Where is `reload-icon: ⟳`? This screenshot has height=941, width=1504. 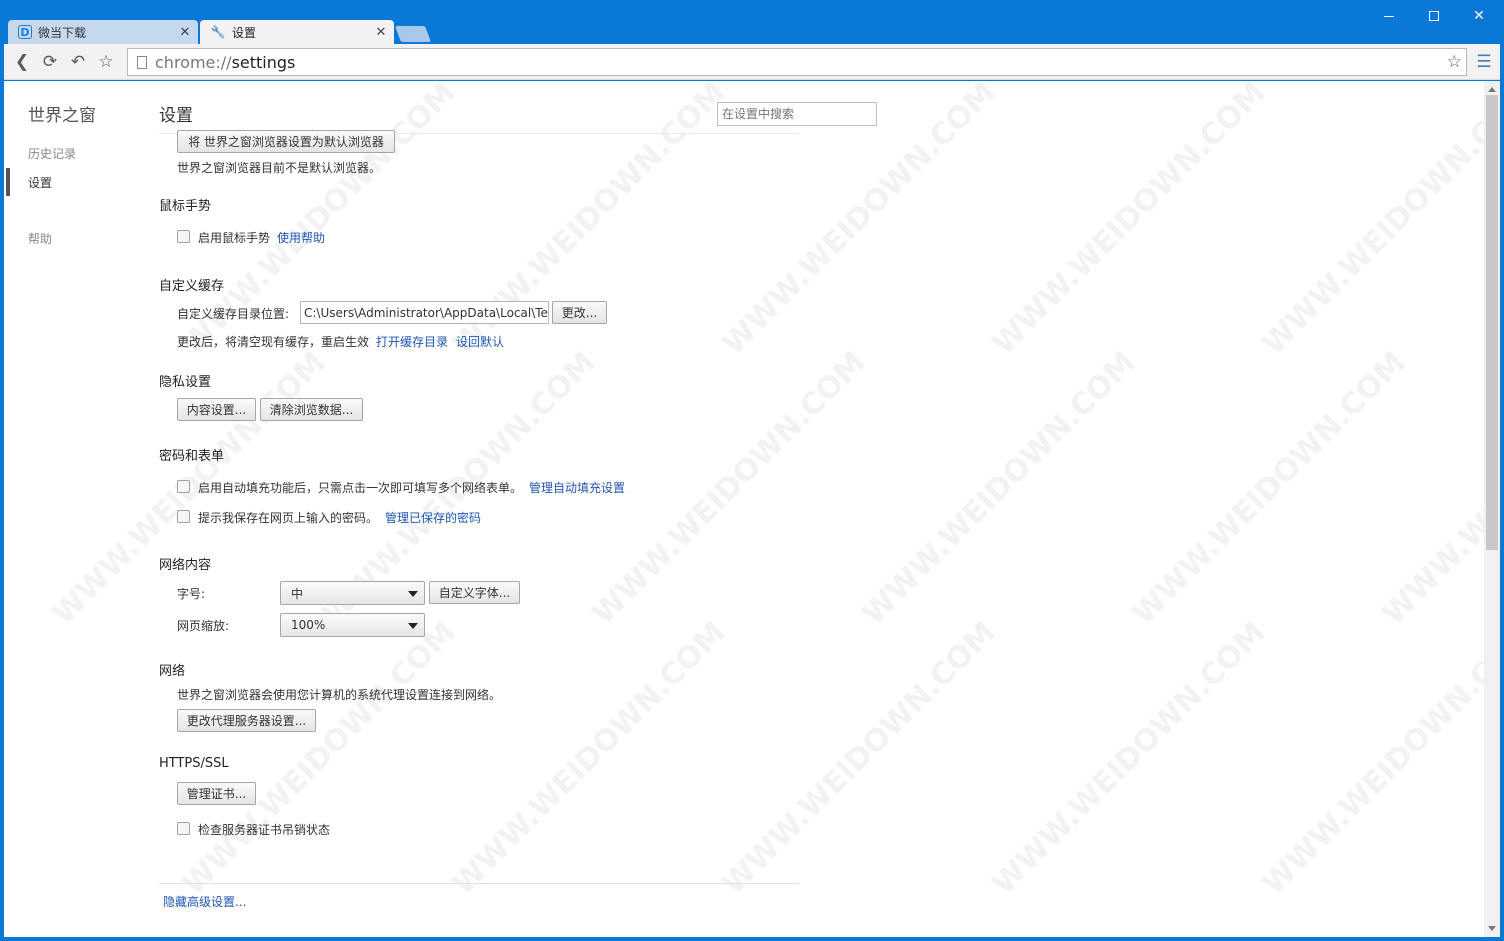
reload-icon: ⟳ is located at coordinates (50, 62).